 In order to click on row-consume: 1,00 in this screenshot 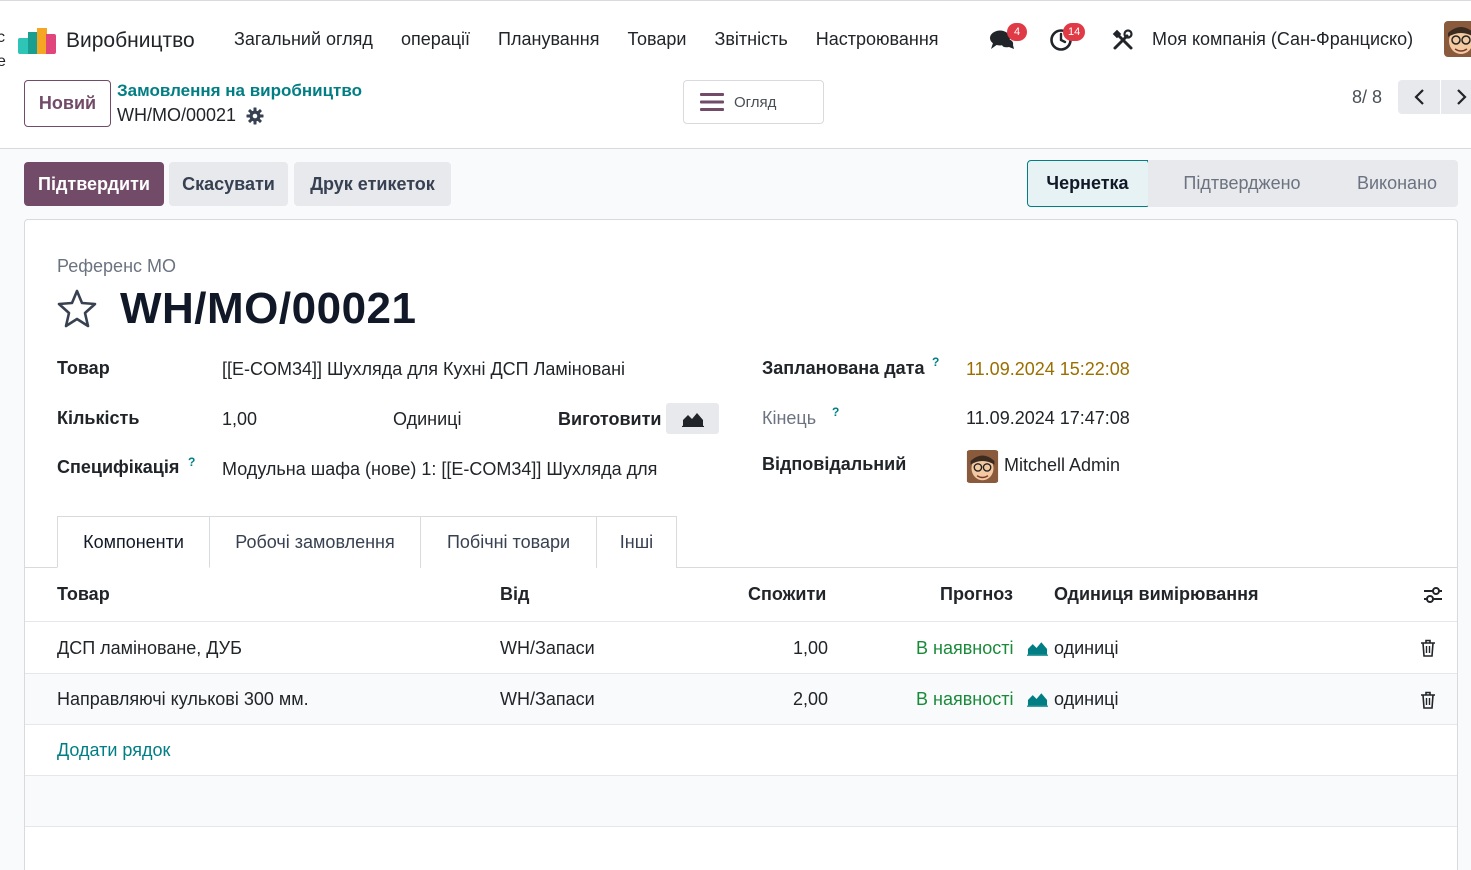, I will do `click(776, 648)`.